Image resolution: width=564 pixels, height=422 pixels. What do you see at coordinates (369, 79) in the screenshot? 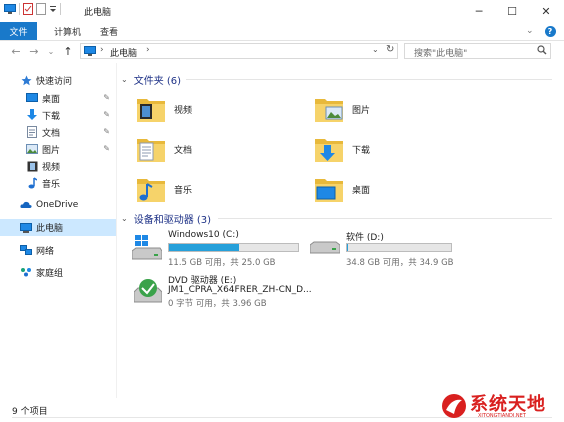
I see `group-divider` at bounding box center [369, 79].